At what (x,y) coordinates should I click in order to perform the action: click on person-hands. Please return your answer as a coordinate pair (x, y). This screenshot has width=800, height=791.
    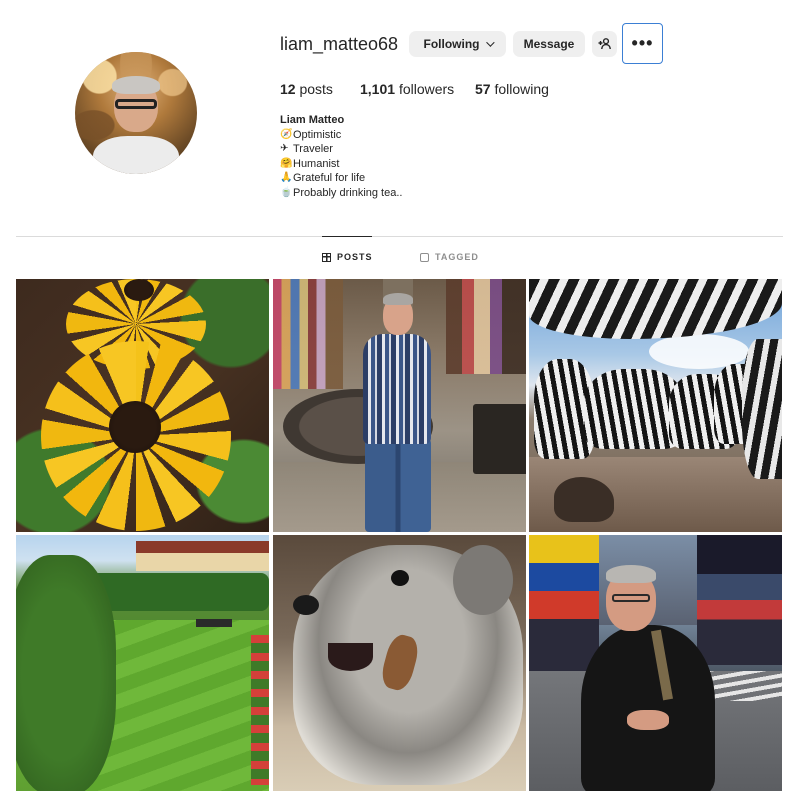
    Looking at the image, I should click on (648, 720).